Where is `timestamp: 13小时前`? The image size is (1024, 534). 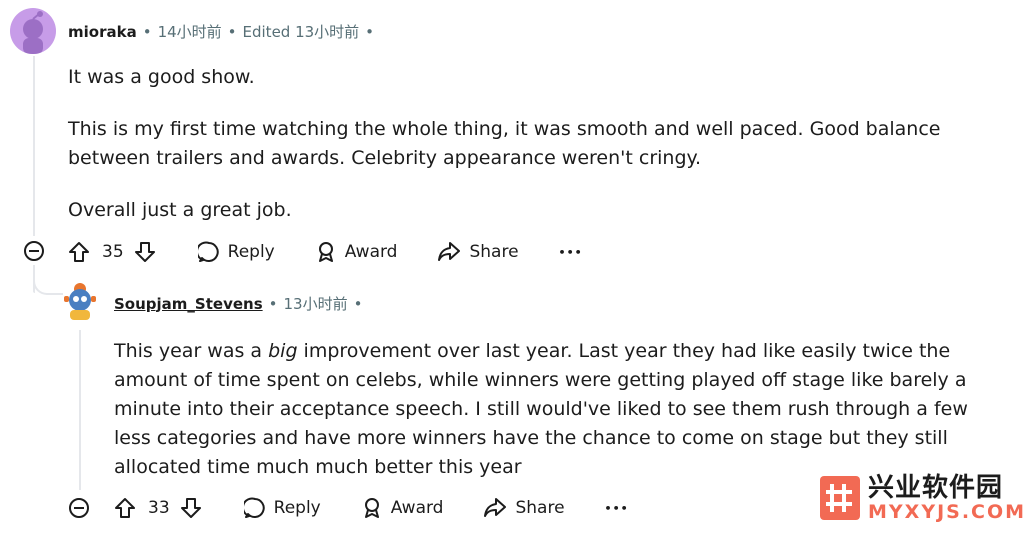
timestamp: 13小时前 is located at coordinates (315, 303).